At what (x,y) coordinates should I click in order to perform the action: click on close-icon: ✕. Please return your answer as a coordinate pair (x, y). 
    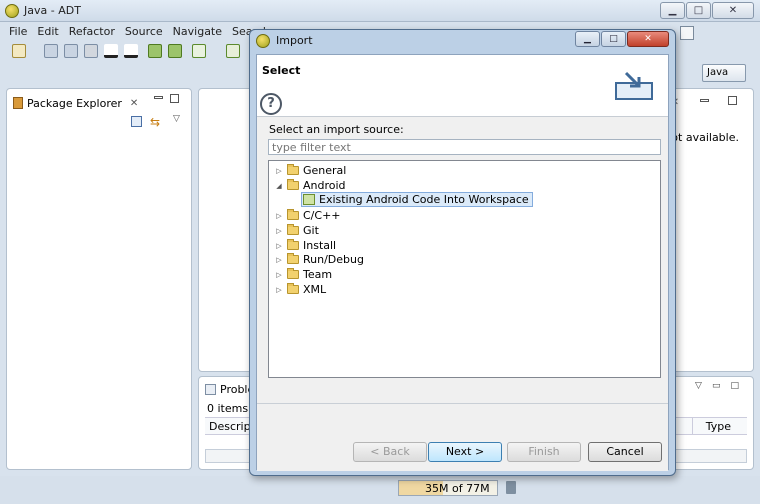
    Looking at the image, I should click on (134, 103).